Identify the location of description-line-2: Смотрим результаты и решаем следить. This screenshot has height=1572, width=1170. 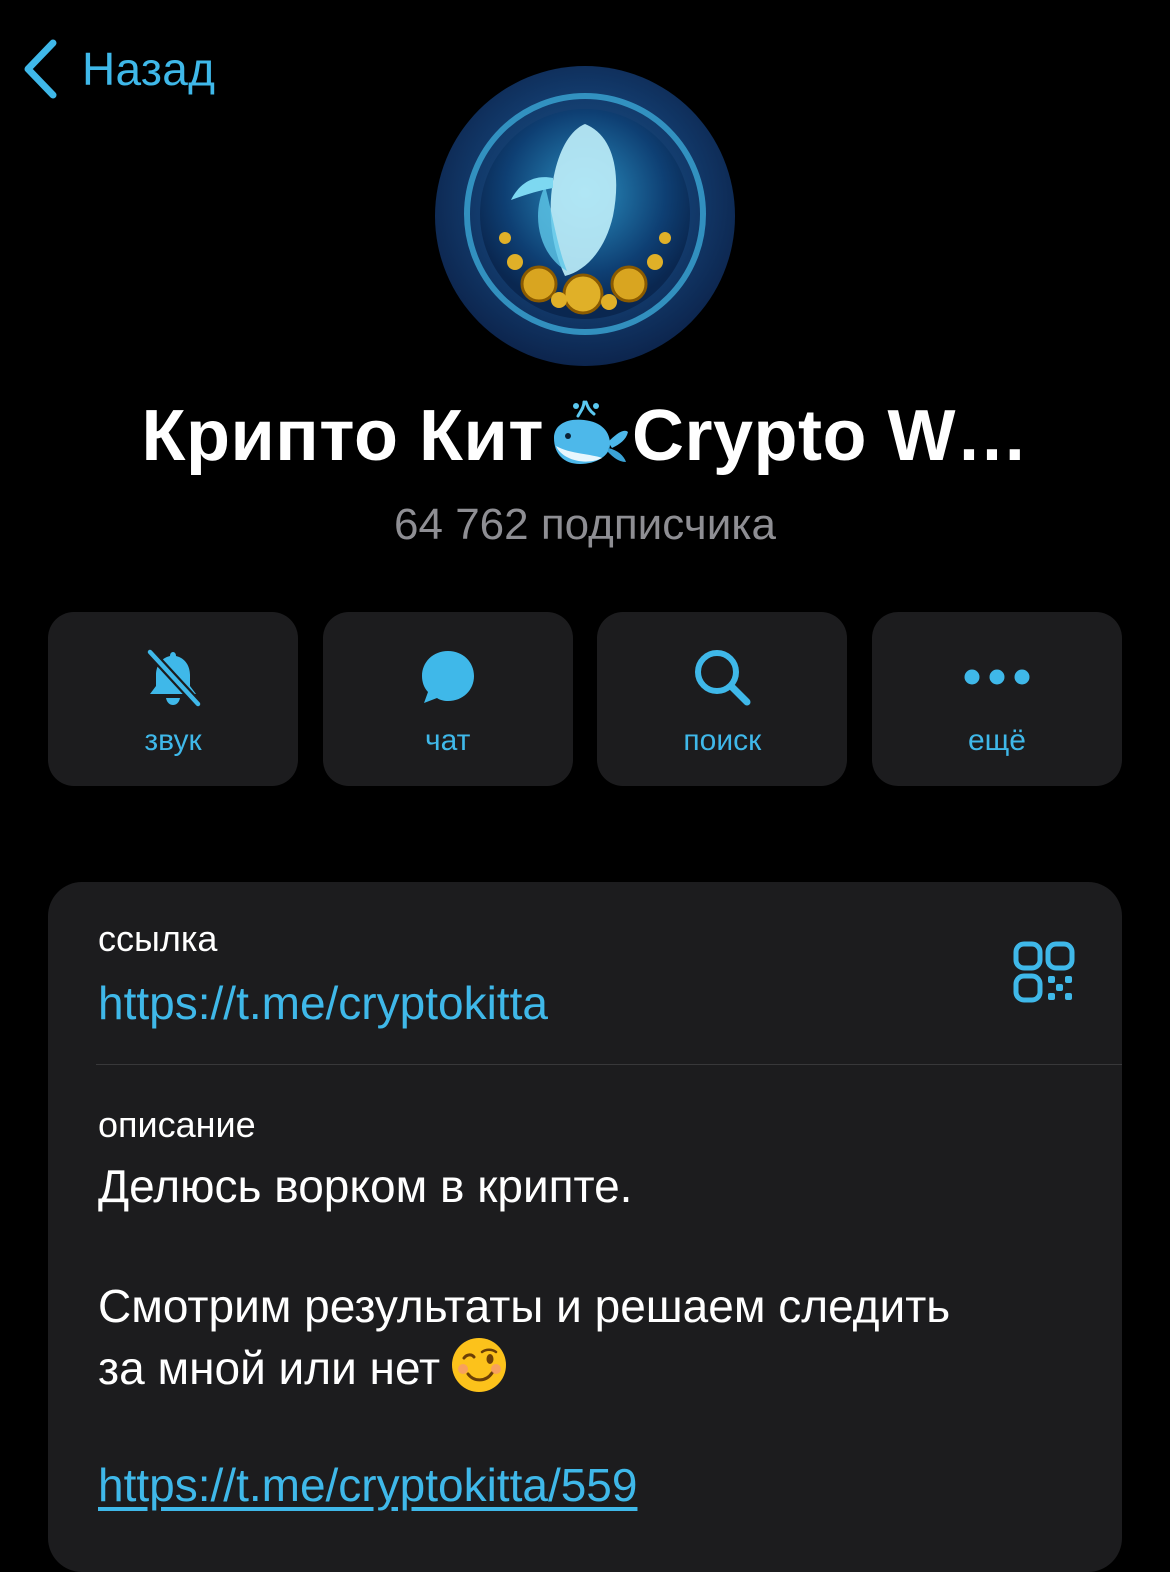
(524, 1306).